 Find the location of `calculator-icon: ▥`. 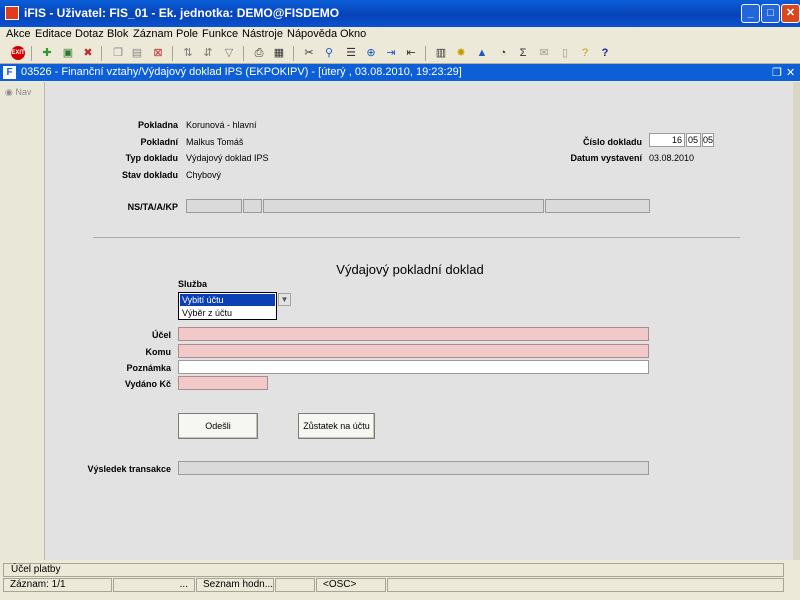

calculator-icon: ▥ is located at coordinates (441, 53).